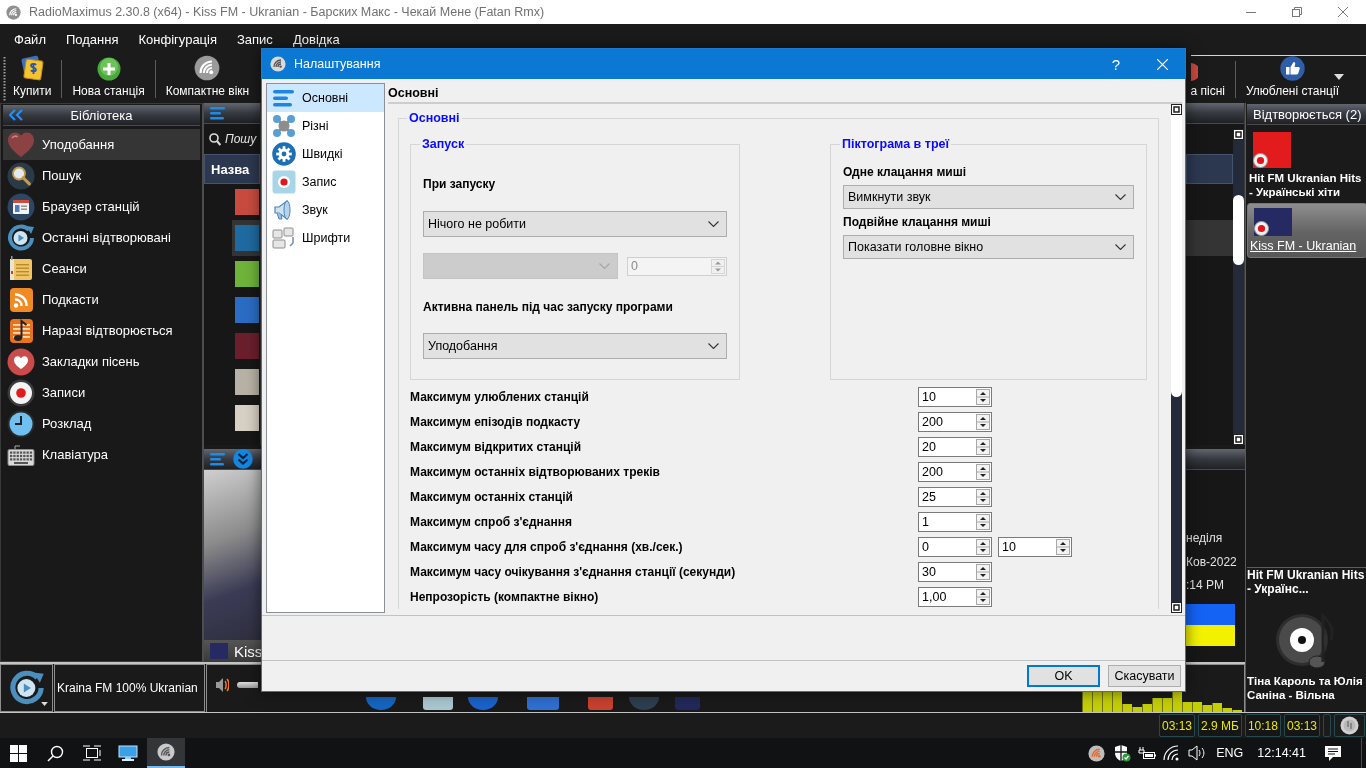 The height and width of the screenshot is (768, 1366). I want to click on column-header: Назва, so click(232, 169).